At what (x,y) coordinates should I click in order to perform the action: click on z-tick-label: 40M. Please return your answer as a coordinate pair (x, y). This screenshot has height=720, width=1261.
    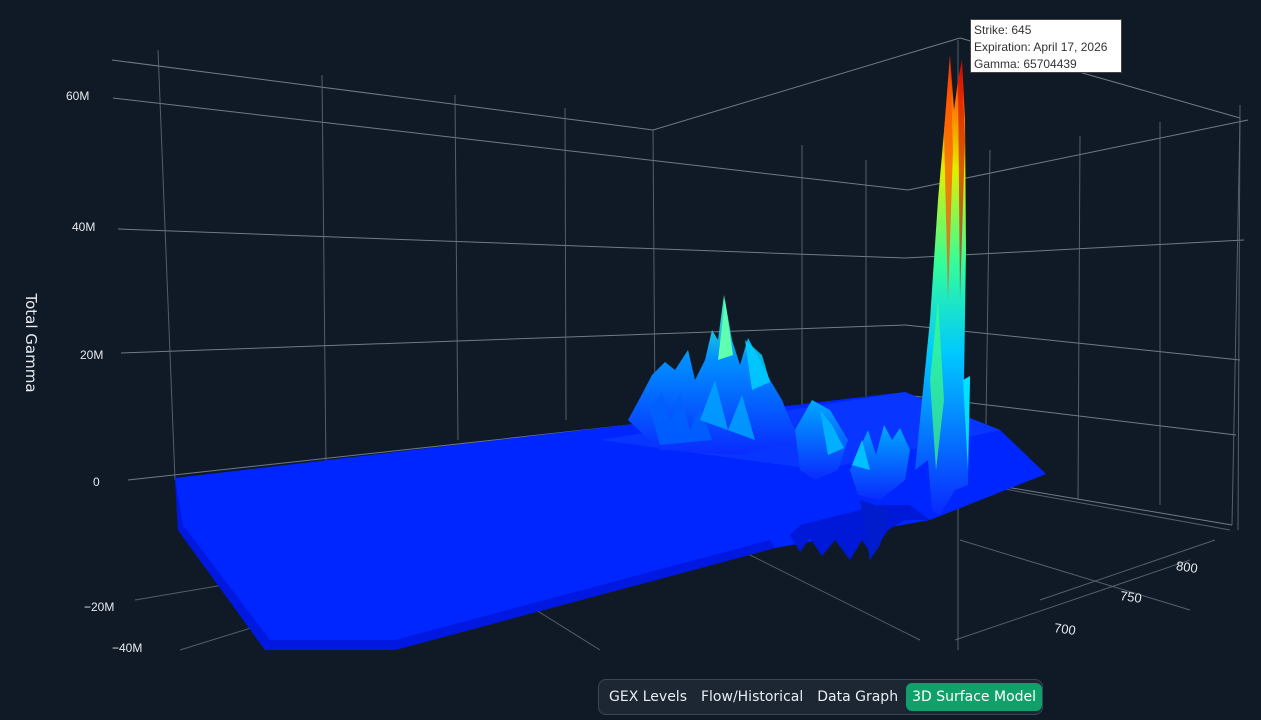
    Looking at the image, I should click on (83, 227).